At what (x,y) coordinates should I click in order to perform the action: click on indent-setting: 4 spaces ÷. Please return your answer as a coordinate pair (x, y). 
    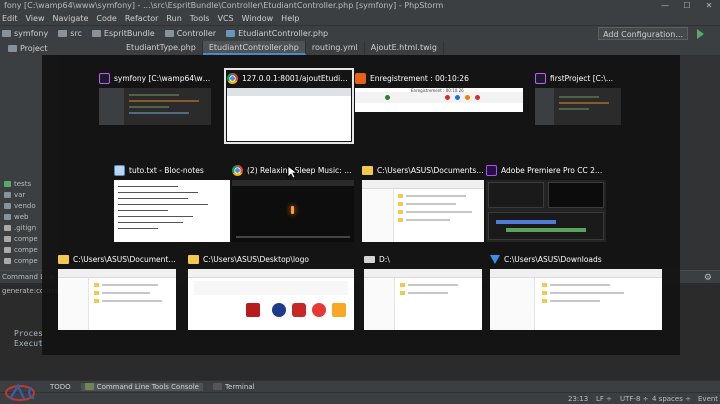
    Looking at the image, I should click on (671, 398).